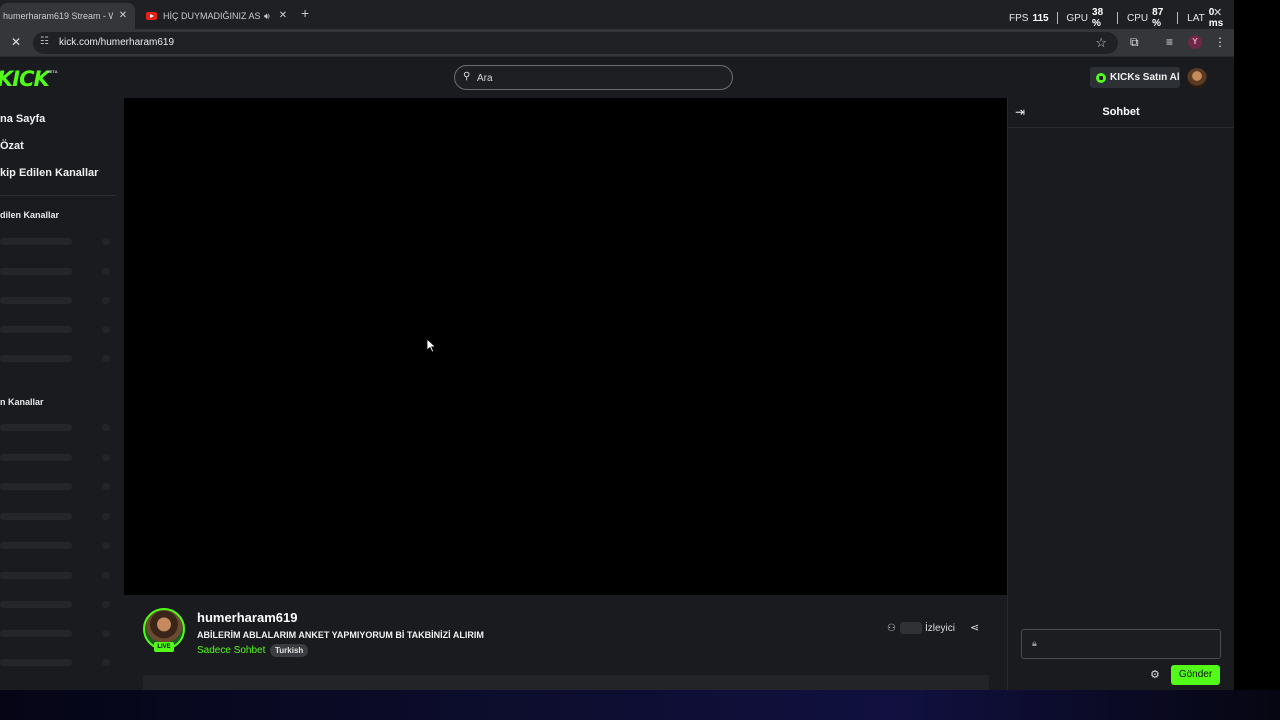 Image resolution: width=1280 pixels, height=720 pixels. Describe the element at coordinates (49, 173) in the screenshot. I see `sidebar-item-following: kip Edilen Kanallar` at that location.